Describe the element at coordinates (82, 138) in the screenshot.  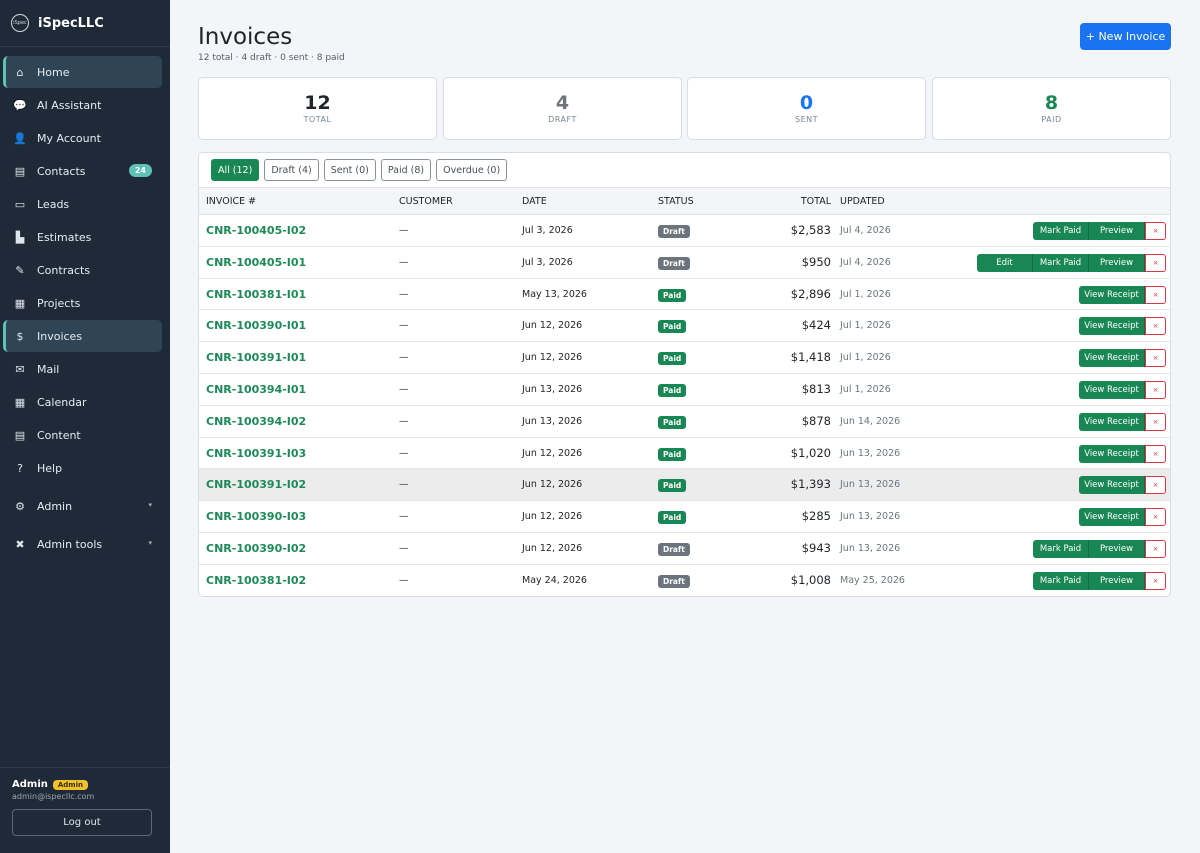
I see `sidebar-item-my-account: 👤 My Account` at that location.